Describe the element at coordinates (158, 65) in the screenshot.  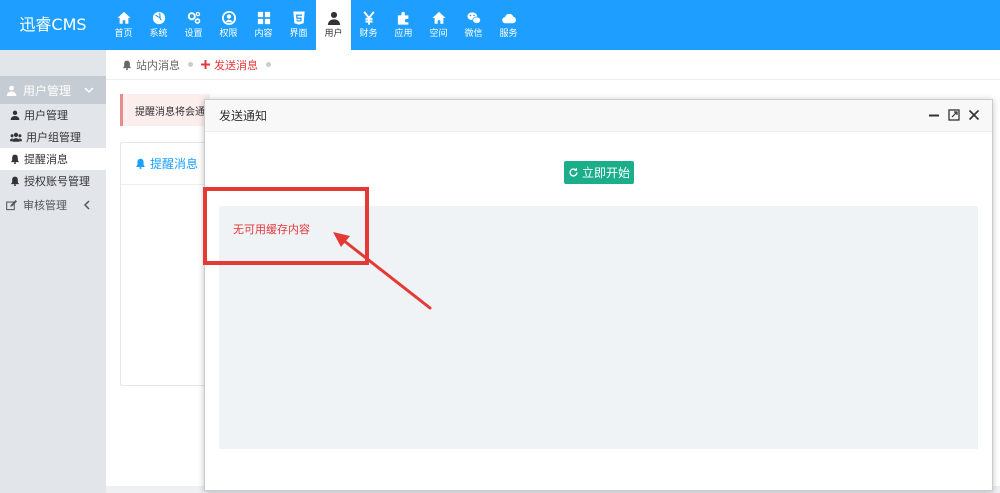
I see `breadcrumb-label: 站内消息` at that location.